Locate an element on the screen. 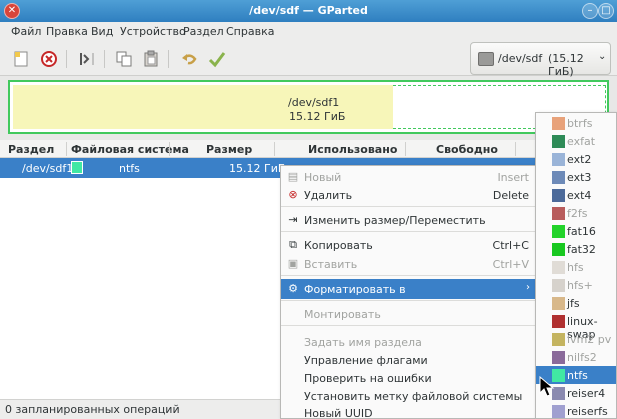  filesystem-option-jfs: jfs is located at coordinates (576, 303).